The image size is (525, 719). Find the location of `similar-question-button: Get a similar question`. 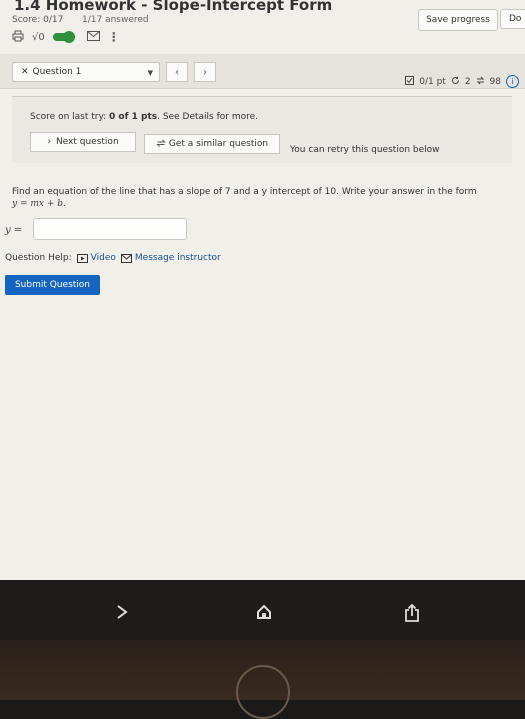

similar-question-button: Get a similar question is located at coordinates (212, 144).